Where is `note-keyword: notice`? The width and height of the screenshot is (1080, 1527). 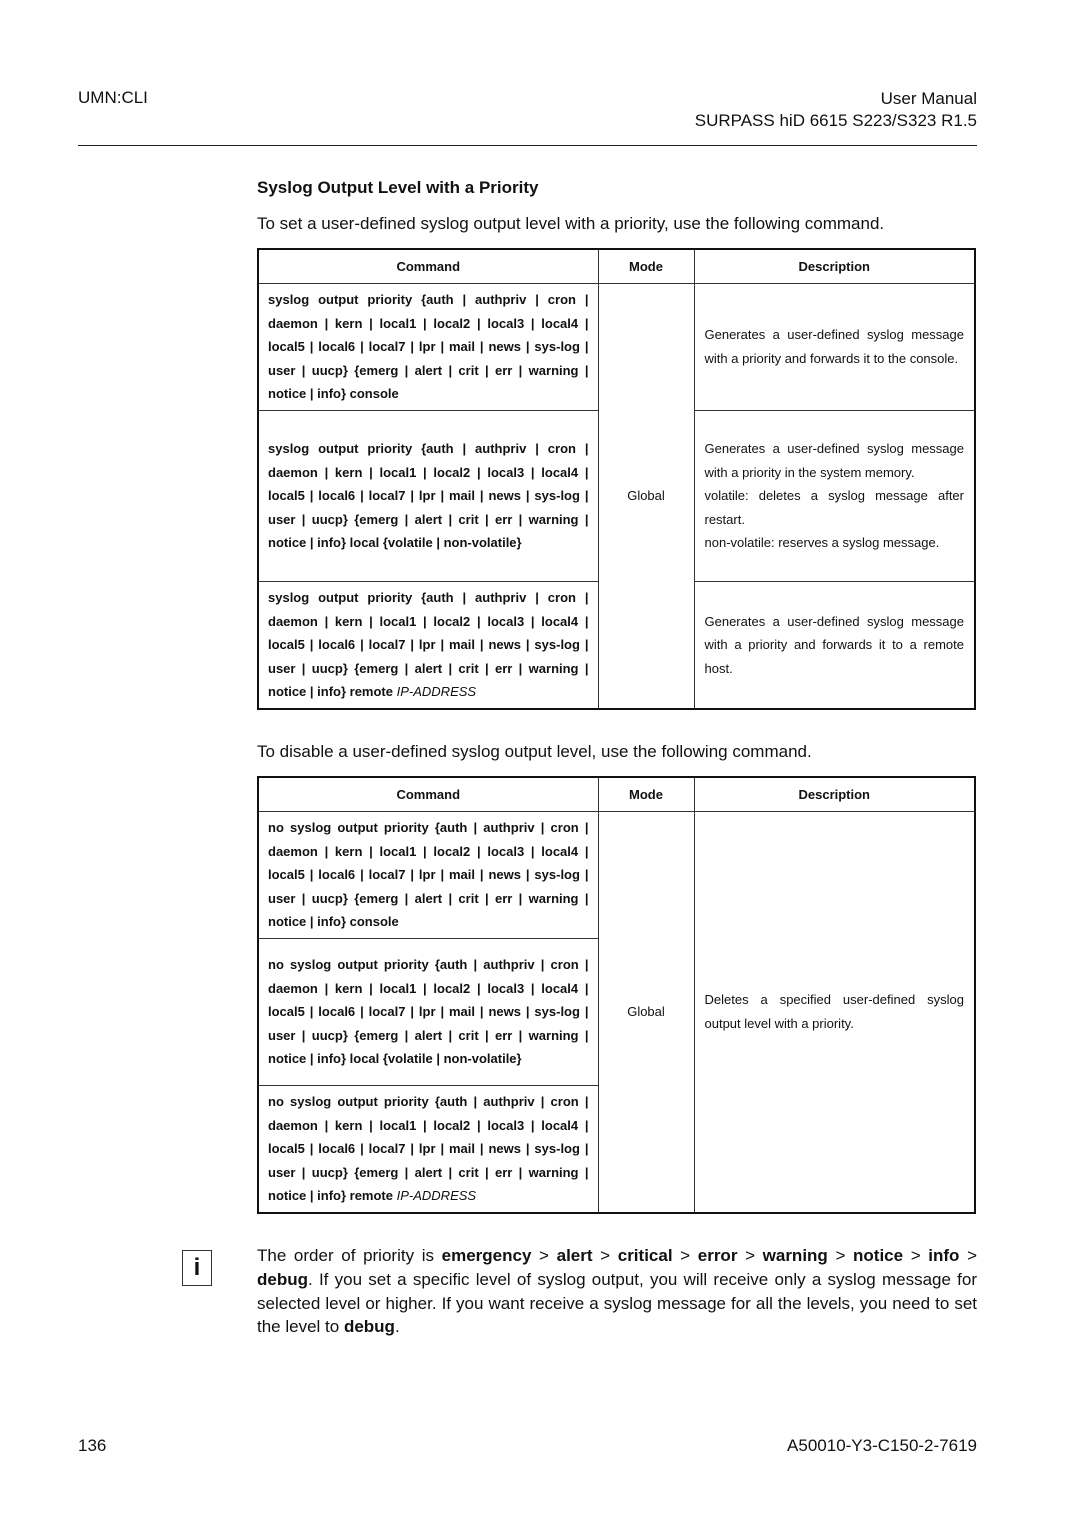
note-keyword: notice is located at coordinates (878, 1255).